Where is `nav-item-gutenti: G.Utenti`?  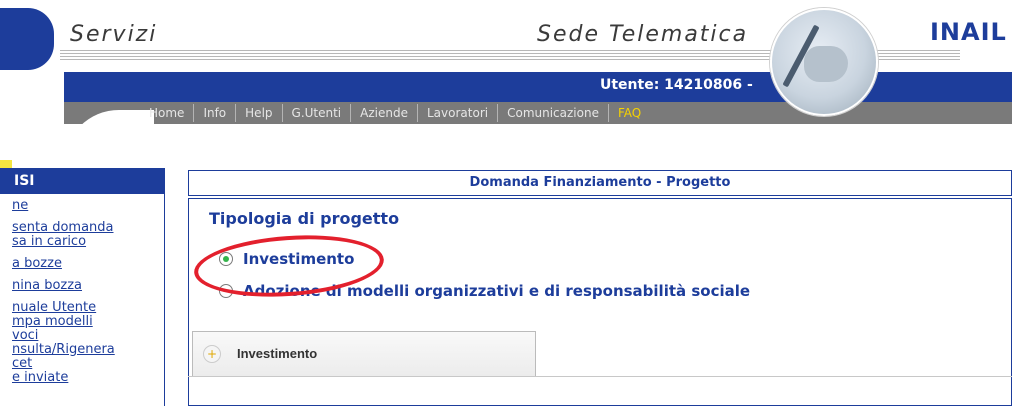
nav-item-gutenti: G.Utenti is located at coordinates (316, 113).